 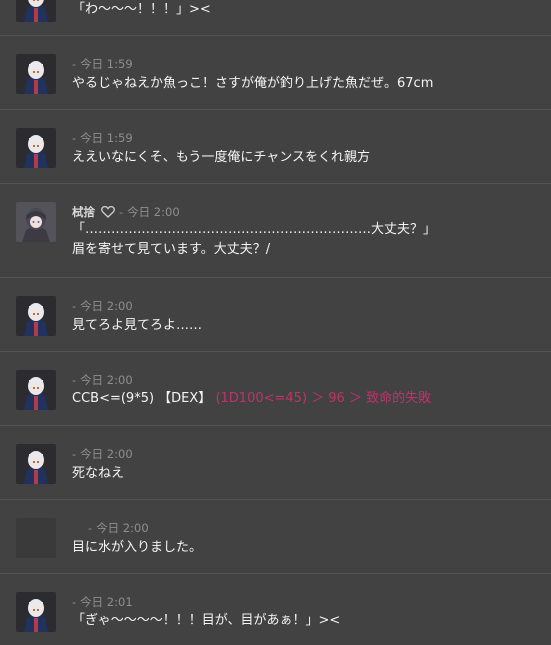 What do you see at coordinates (206, 620) in the screenshot?
I see `message-text: 「ぎゃ～～～～！！！目が、目があぁ！」><` at bounding box center [206, 620].